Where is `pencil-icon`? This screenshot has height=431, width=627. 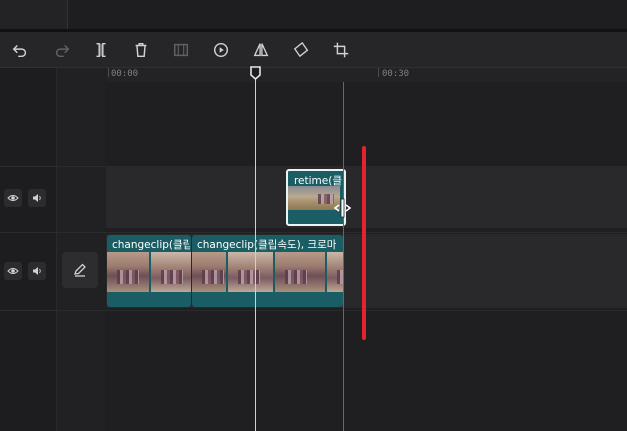
pencil-icon is located at coordinates (80, 270).